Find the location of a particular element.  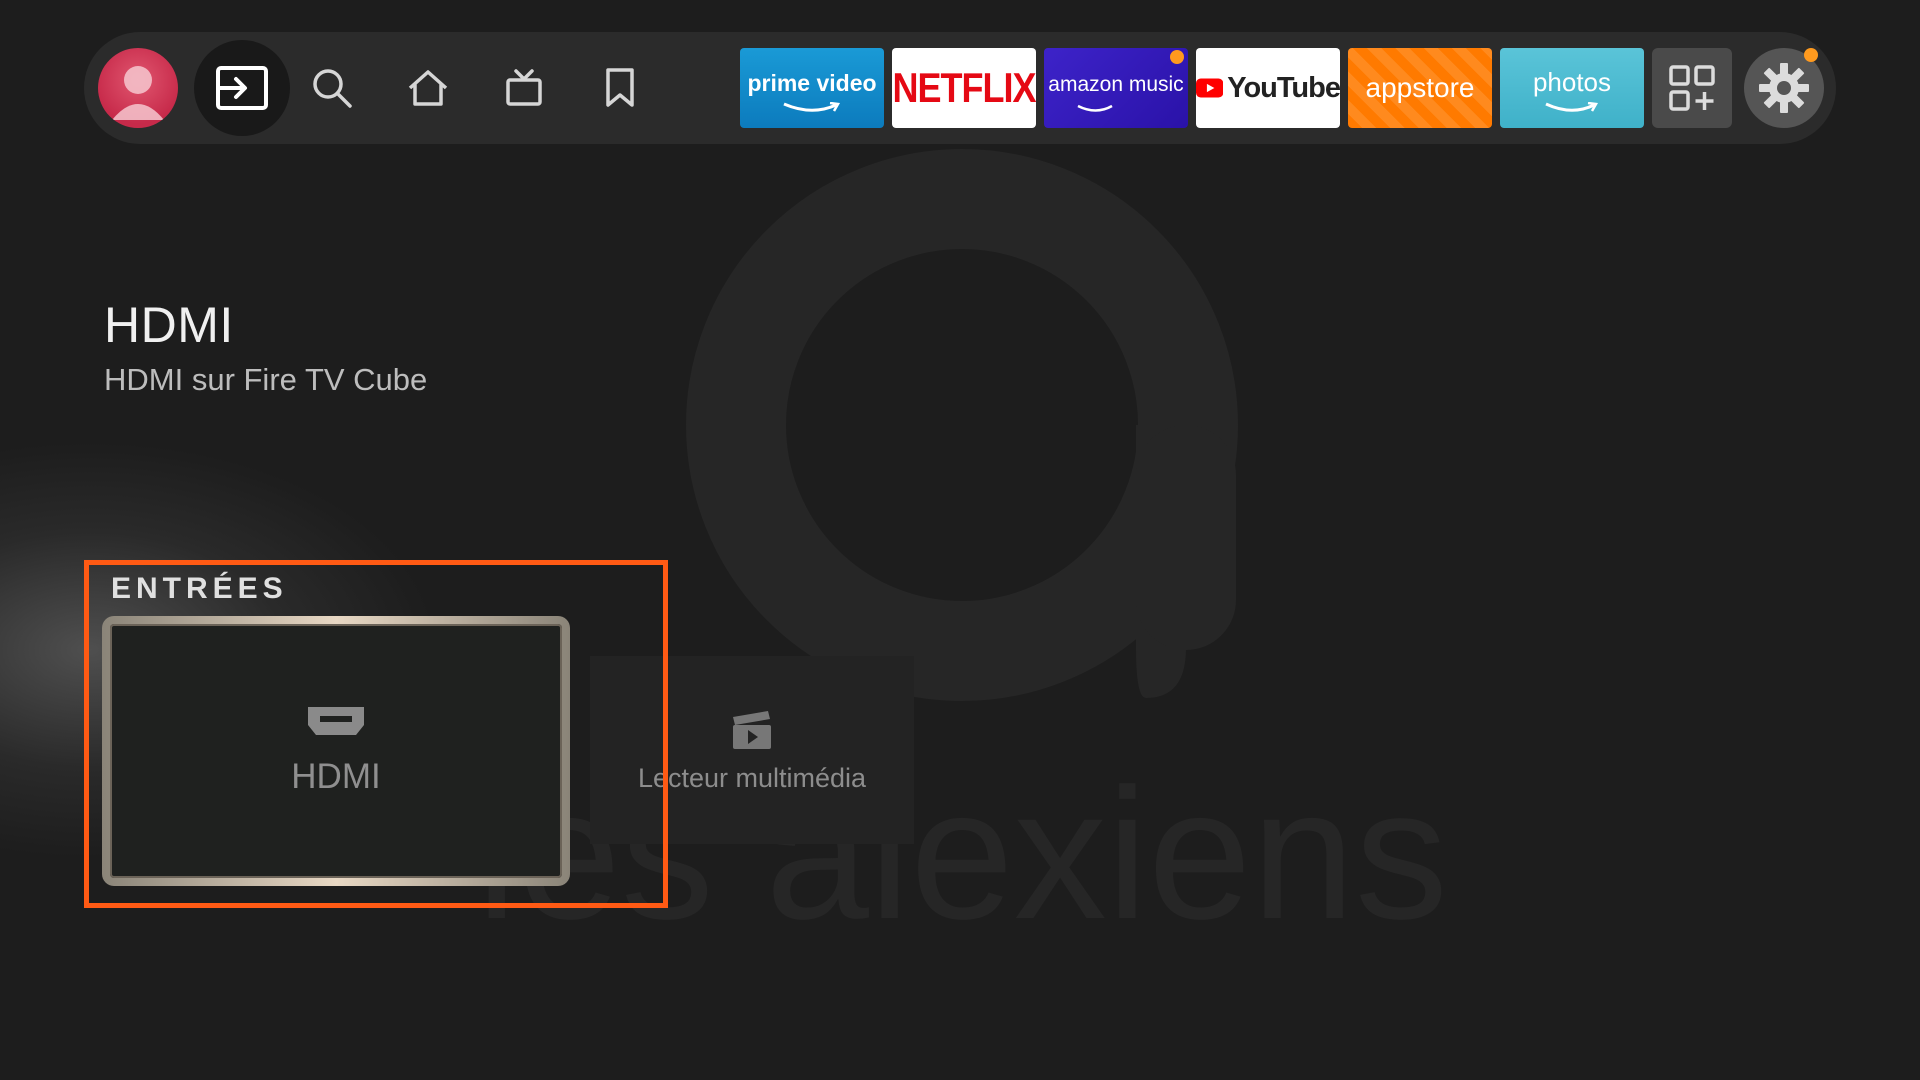

all-apps-button is located at coordinates (1692, 88).